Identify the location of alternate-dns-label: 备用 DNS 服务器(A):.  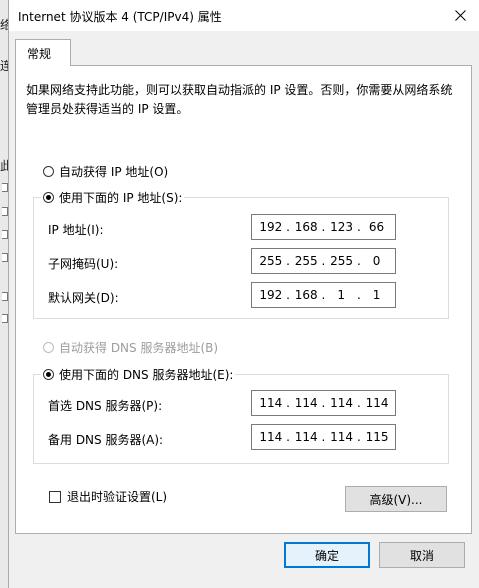
(106, 440).